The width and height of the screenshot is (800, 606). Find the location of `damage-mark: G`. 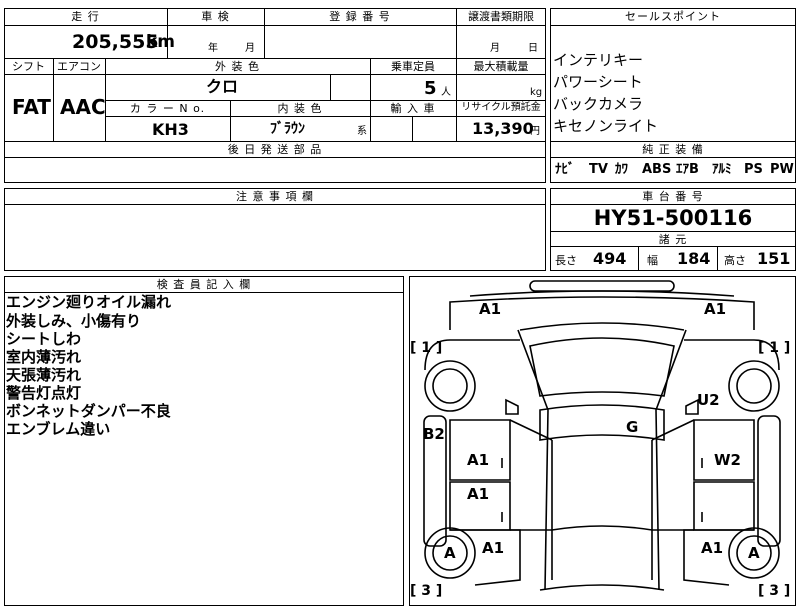

damage-mark: G is located at coordinates (632, 427).